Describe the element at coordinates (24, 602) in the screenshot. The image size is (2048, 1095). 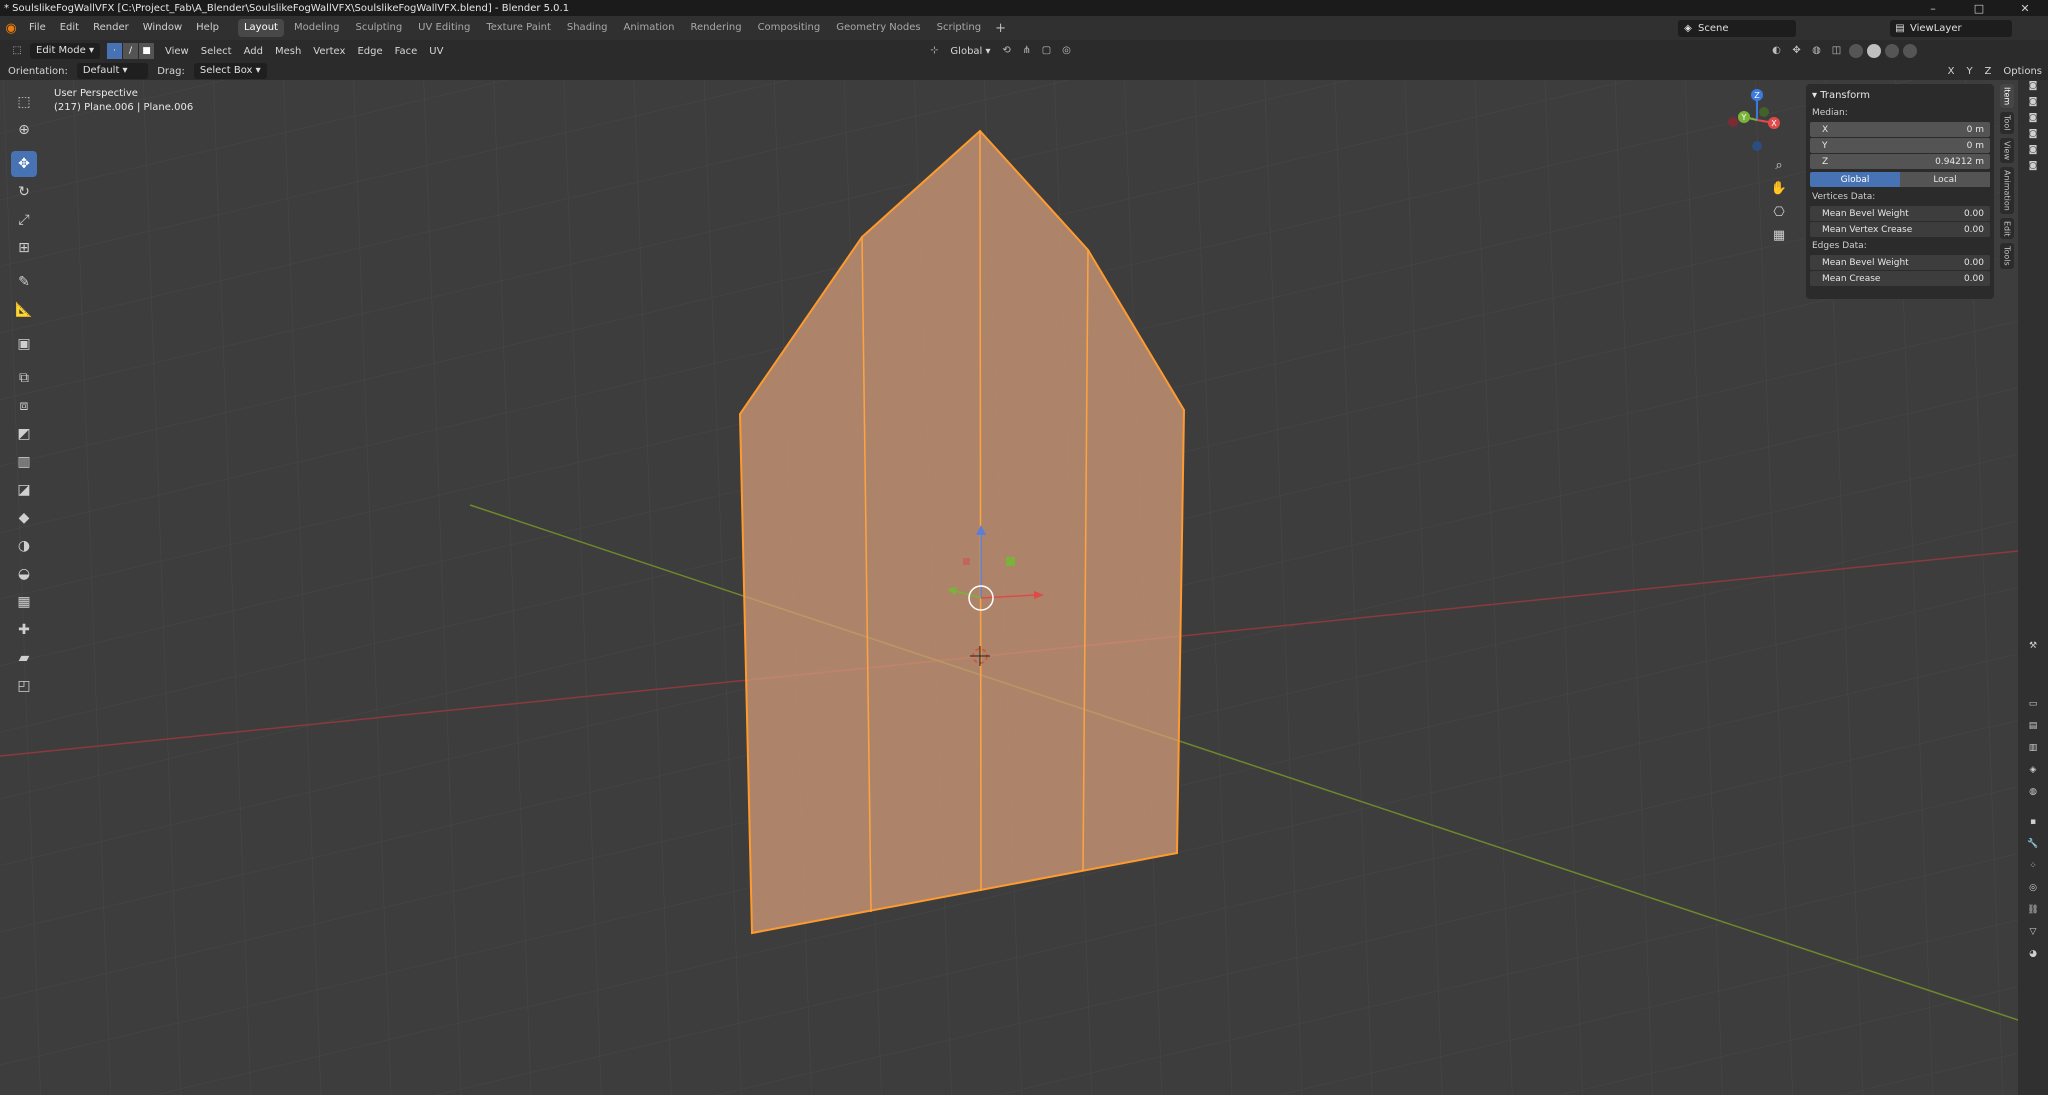
I see `edge-slide-tool-icon: ▦` at that location.